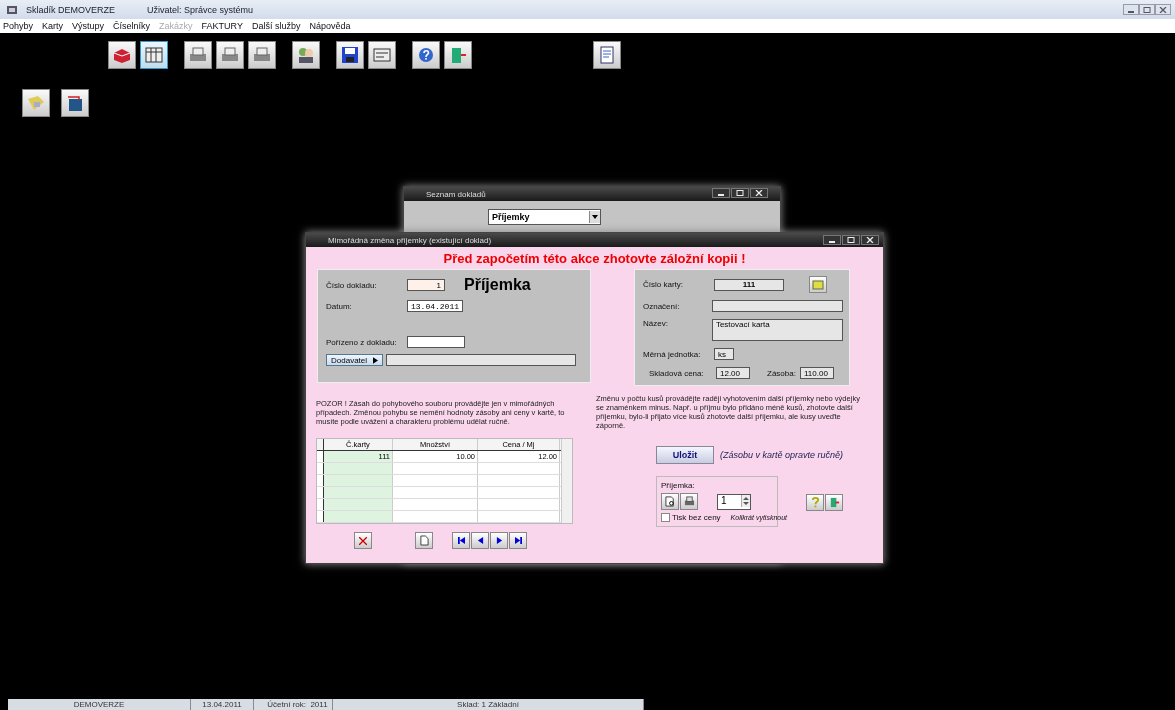 Image resolution: width=1175 pixels, height=710 pixels. I want to click on menu-item: Pohyby, so click(18, 26).